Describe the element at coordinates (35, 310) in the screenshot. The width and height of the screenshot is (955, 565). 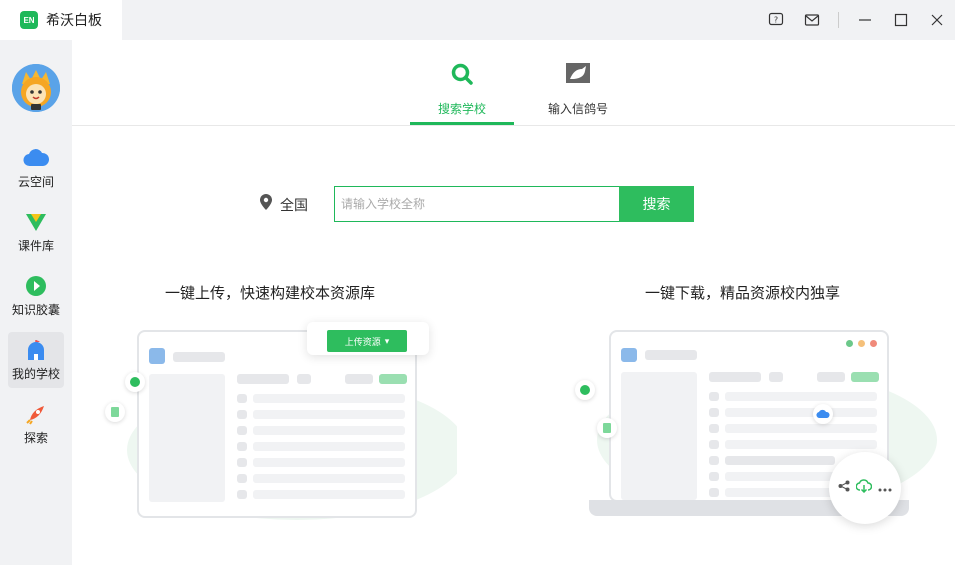
I see `sidebar-item-label: 知识胶囊` at that location.